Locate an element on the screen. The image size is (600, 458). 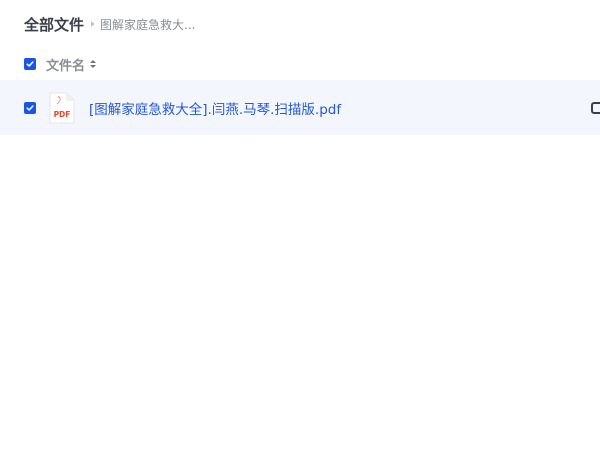
sort-up-icon is located at coordinates (93, 61).